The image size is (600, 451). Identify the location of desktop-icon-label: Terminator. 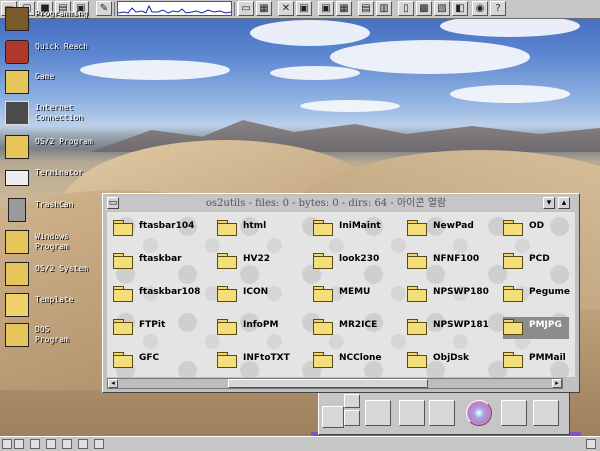
(59, 172).